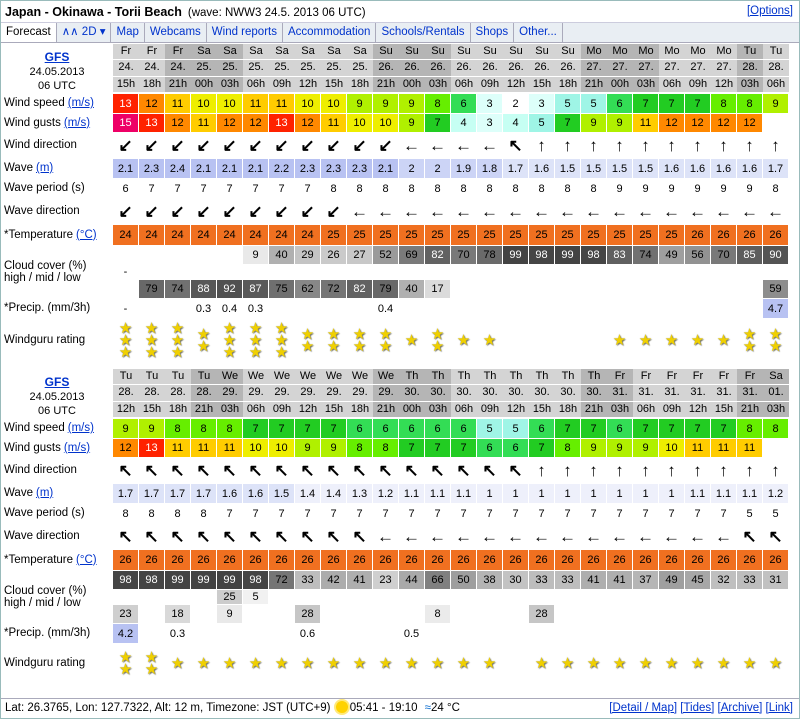 The width and height of the screenshot is (800, 719). Describe the element at coordinates (178, 288) in the screenshot. I see `cloud-low-cell: 74` at that location.